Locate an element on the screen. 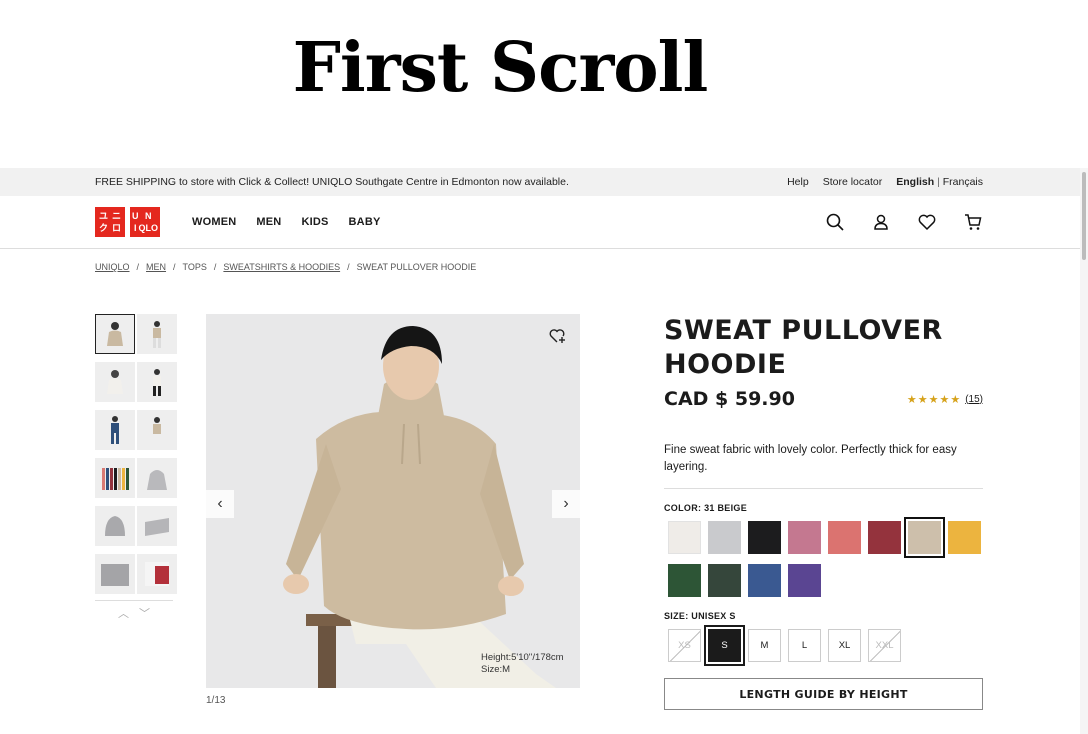 Image resolution: width=1088 pixels, height=734 pixels. breadcrumb-uniqlo: UNIQLO is located at coordinates (112, 267).